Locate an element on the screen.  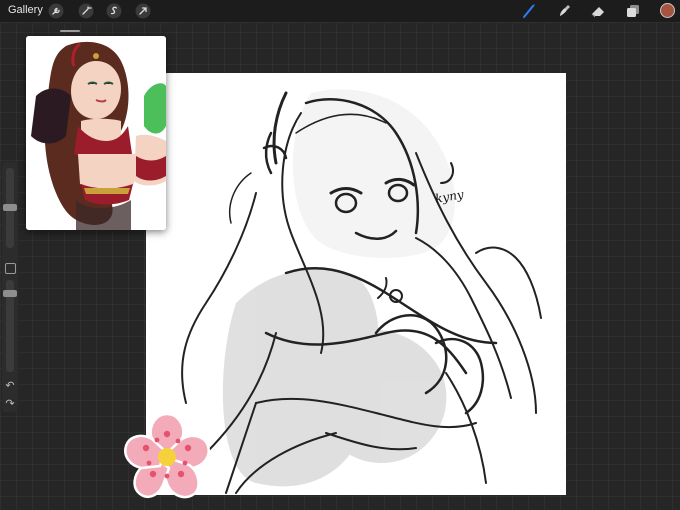
color-picker-button is located at coordinates (667, 10).